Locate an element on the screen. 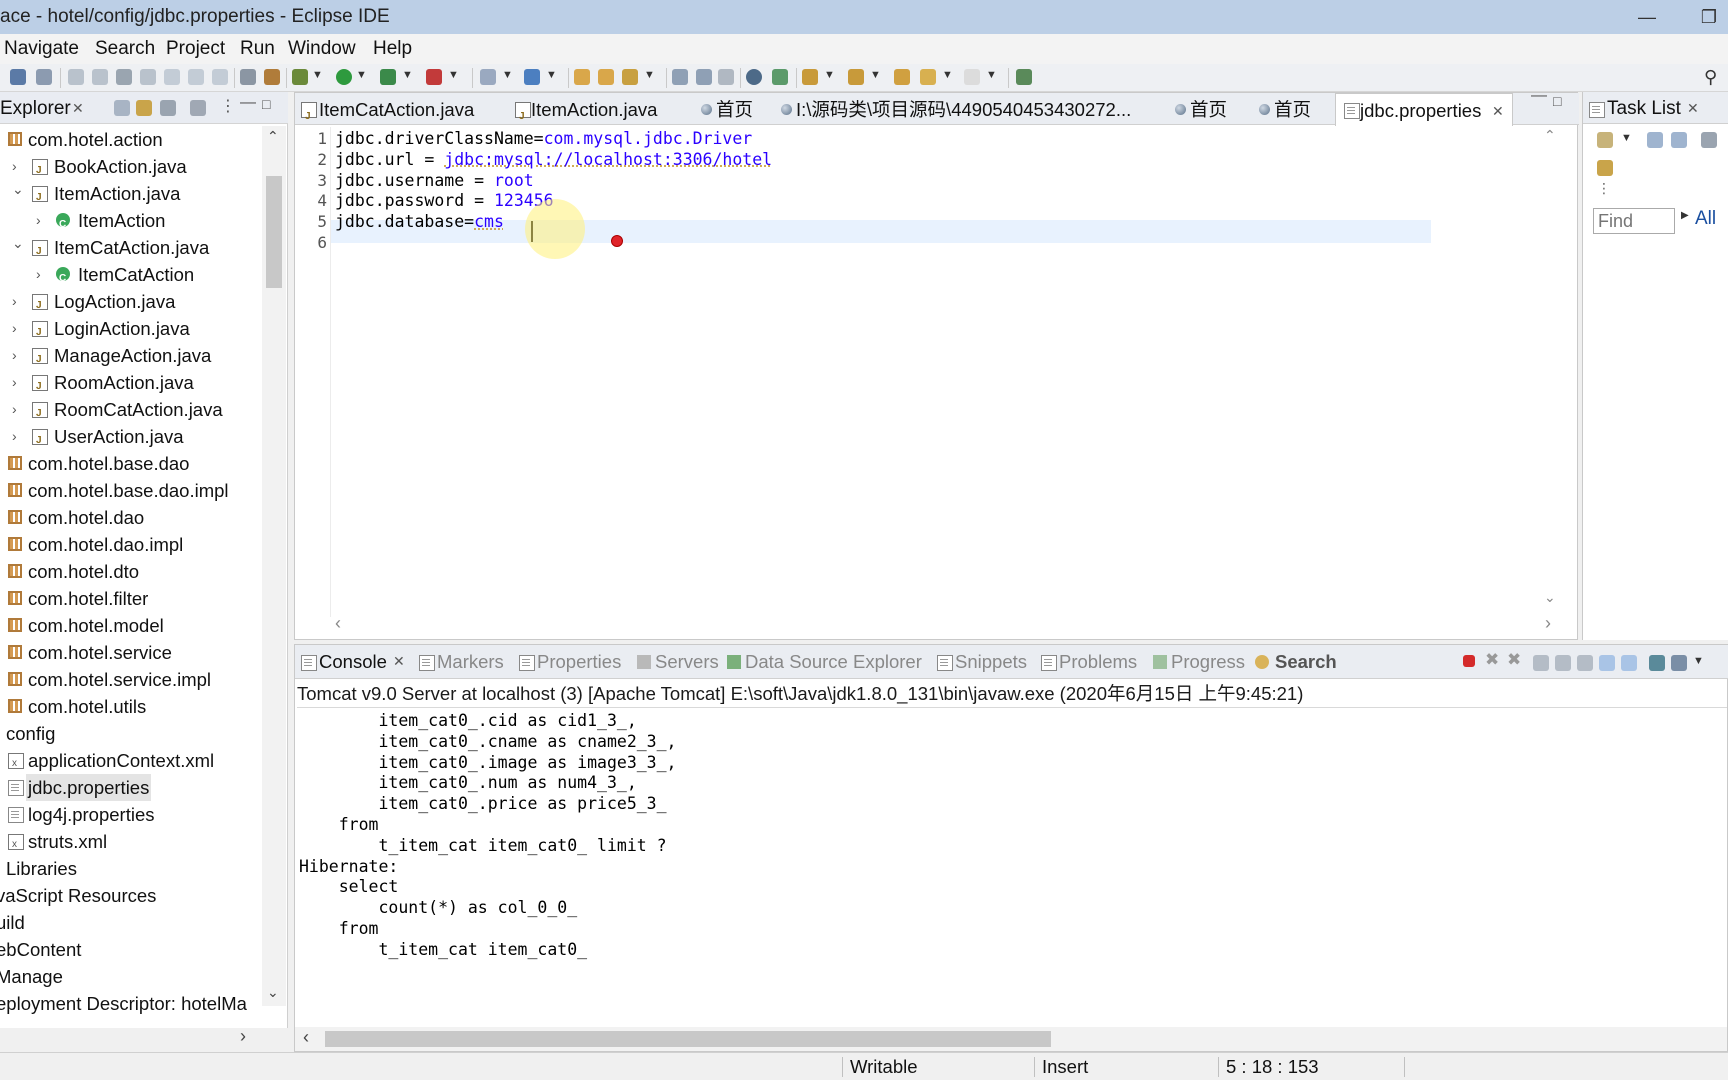  suspend-icon is located at coordinates (100, 77).